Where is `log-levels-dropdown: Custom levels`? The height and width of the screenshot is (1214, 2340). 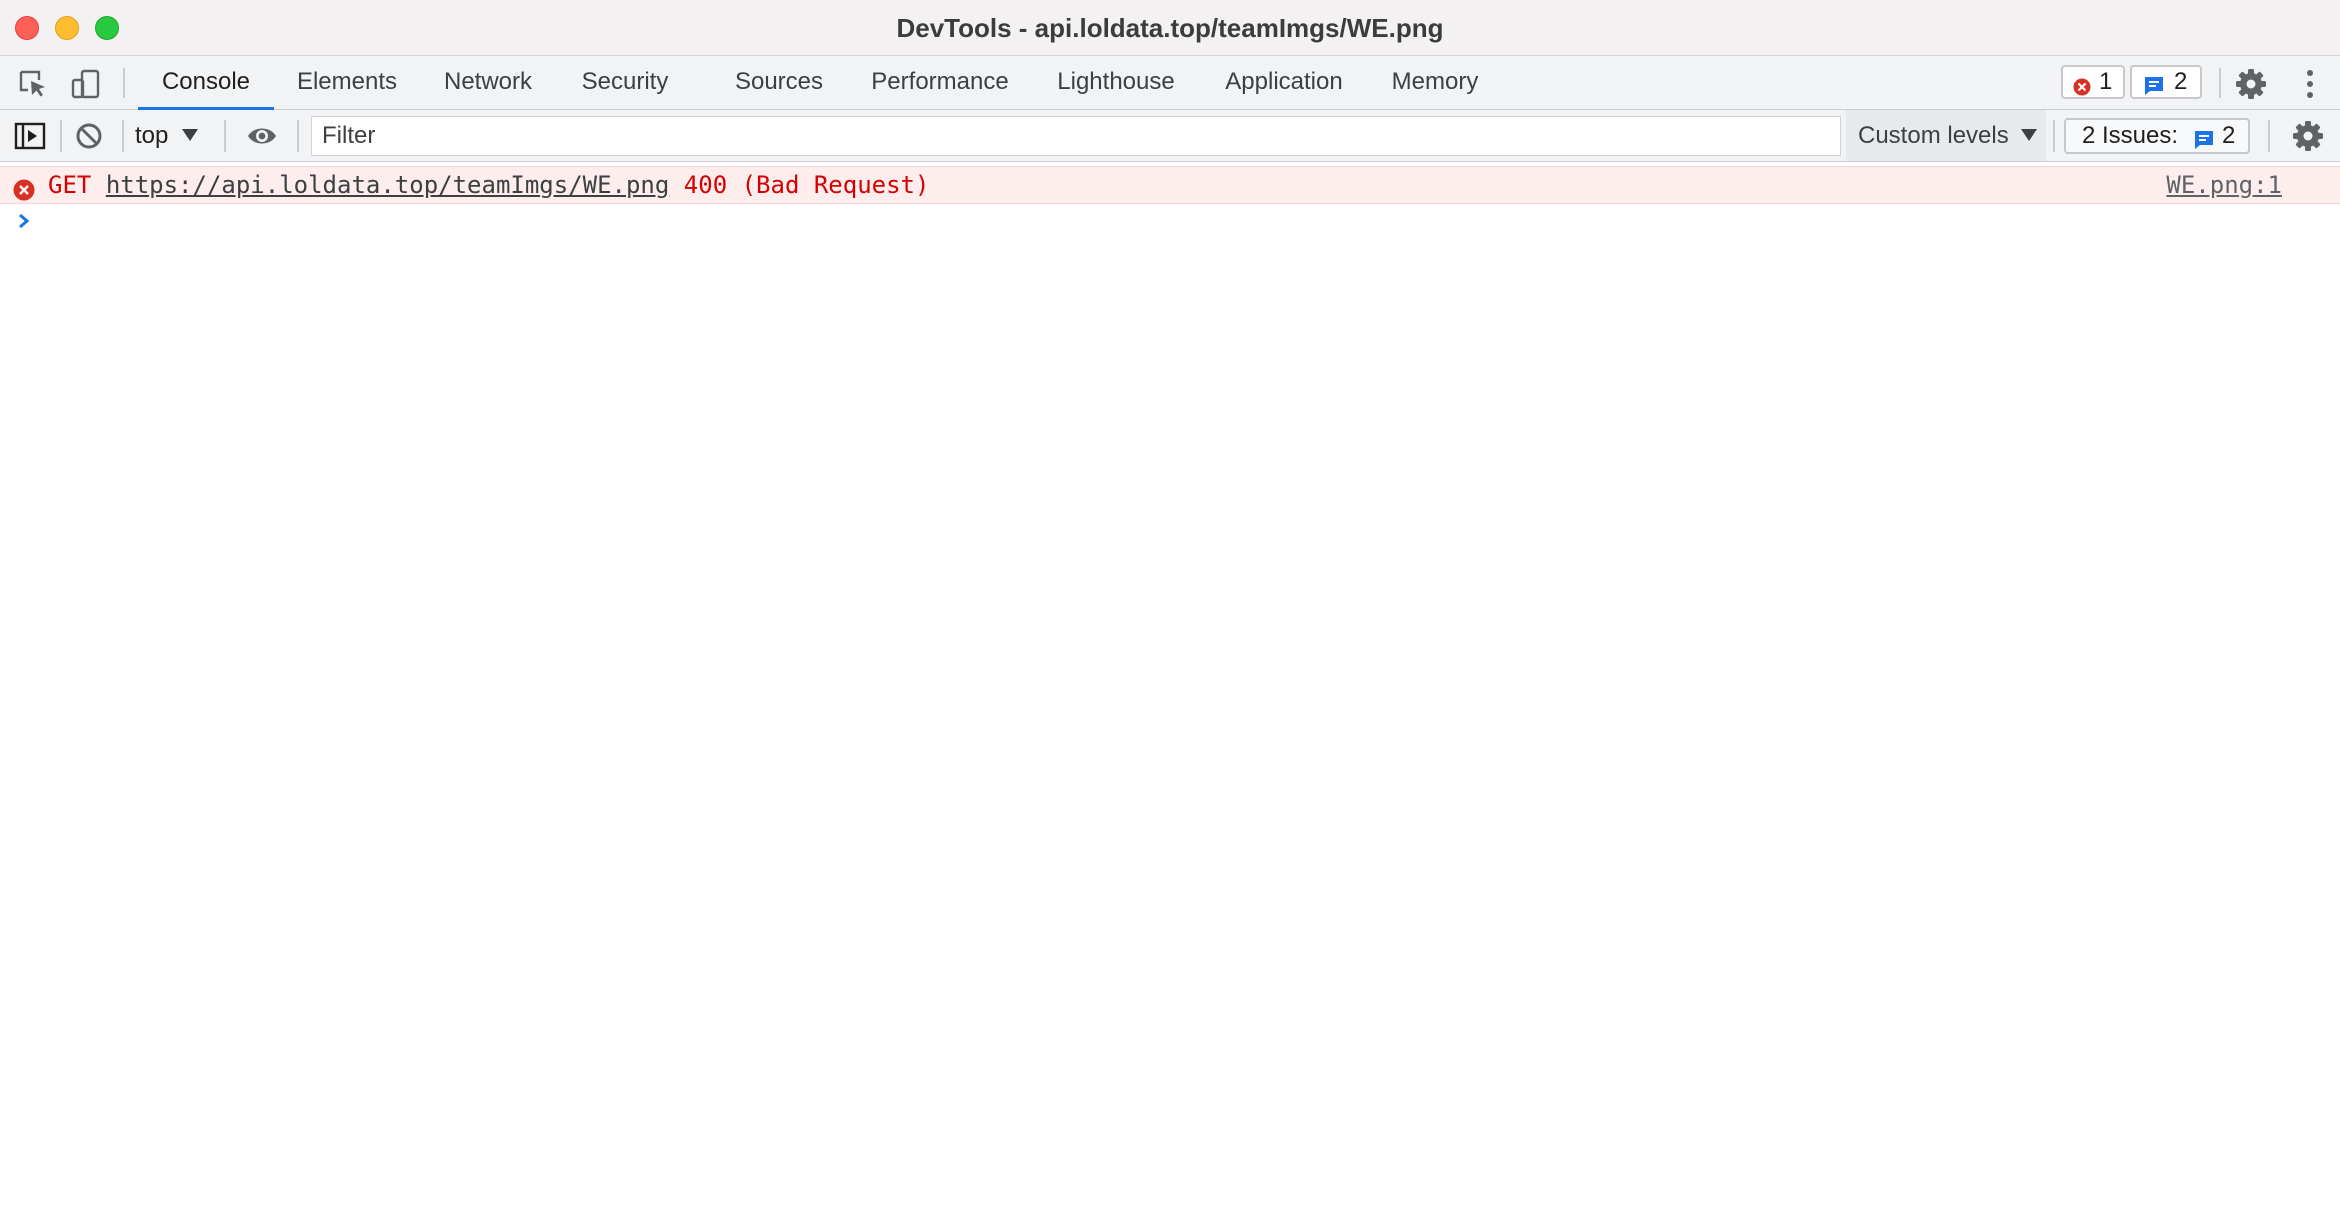
log-levels-dropdown: Custom levels is located at coordinates (1946, 135).